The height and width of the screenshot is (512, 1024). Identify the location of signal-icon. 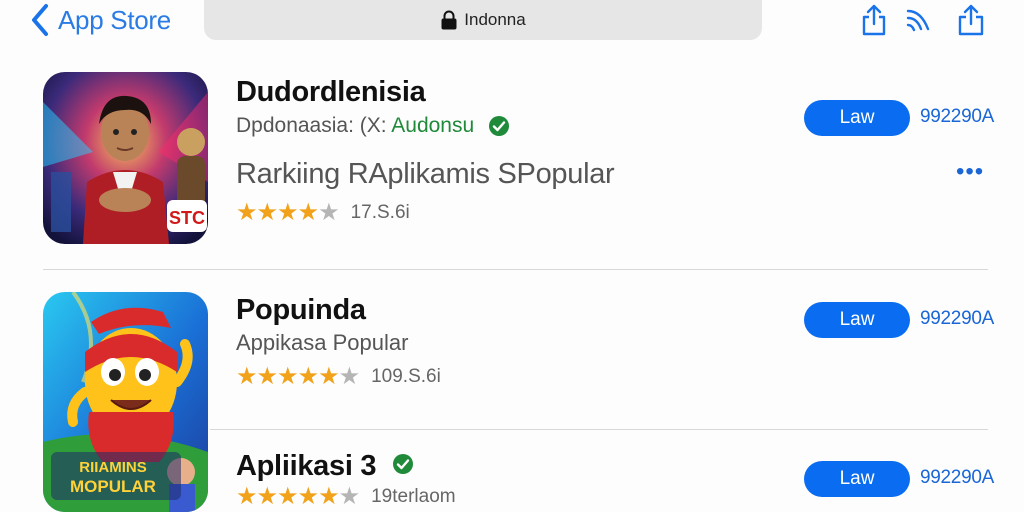
(919, 20).